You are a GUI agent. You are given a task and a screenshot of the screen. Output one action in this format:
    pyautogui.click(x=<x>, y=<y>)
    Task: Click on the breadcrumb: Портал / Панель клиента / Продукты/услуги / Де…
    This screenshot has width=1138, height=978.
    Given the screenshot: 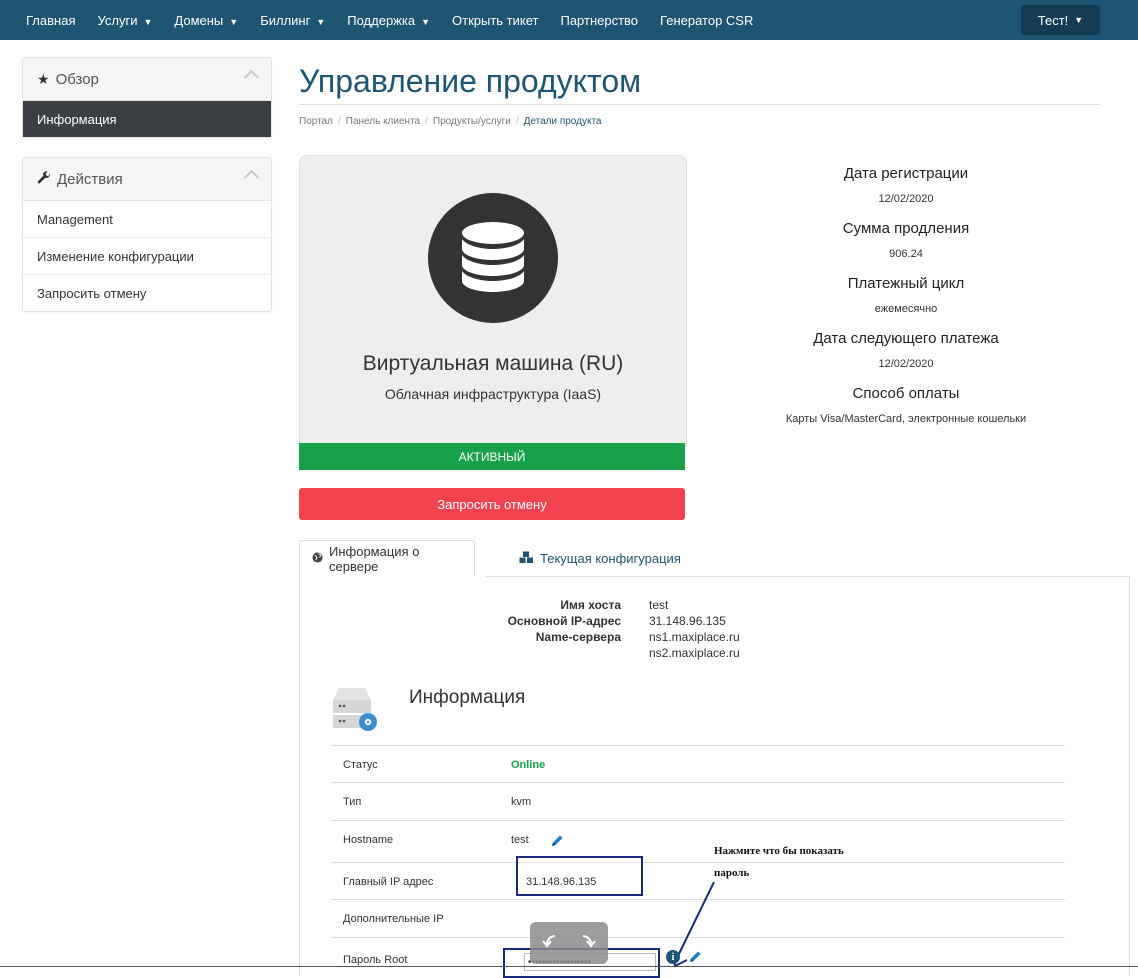 What is the action you would take?
    pyautogui.click(x=450, y=121)
    